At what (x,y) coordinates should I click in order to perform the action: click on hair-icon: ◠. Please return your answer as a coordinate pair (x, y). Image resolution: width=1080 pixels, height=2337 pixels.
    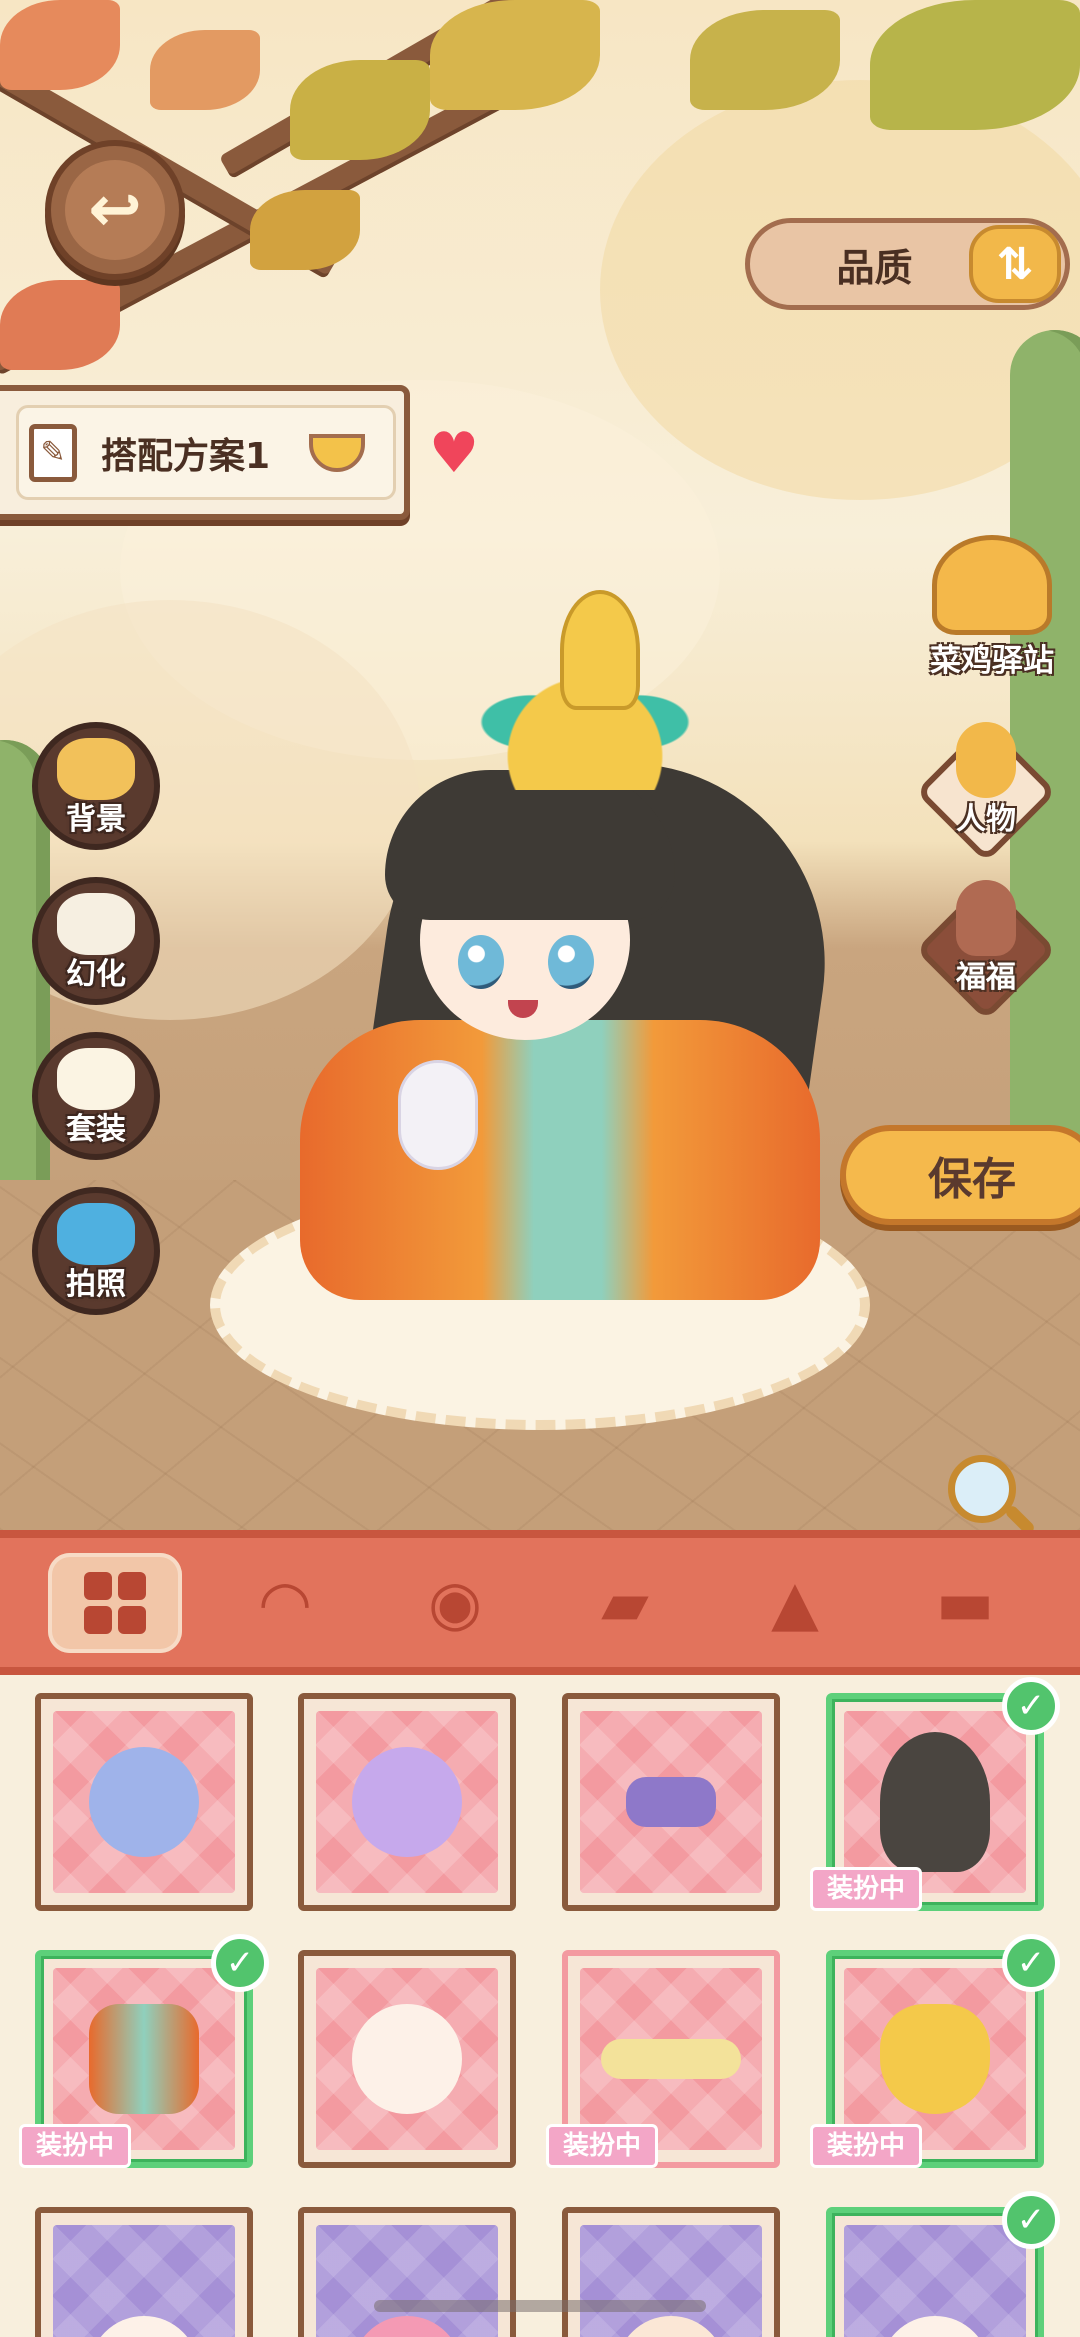
    Looking at the image, I should click on (285, 1602).